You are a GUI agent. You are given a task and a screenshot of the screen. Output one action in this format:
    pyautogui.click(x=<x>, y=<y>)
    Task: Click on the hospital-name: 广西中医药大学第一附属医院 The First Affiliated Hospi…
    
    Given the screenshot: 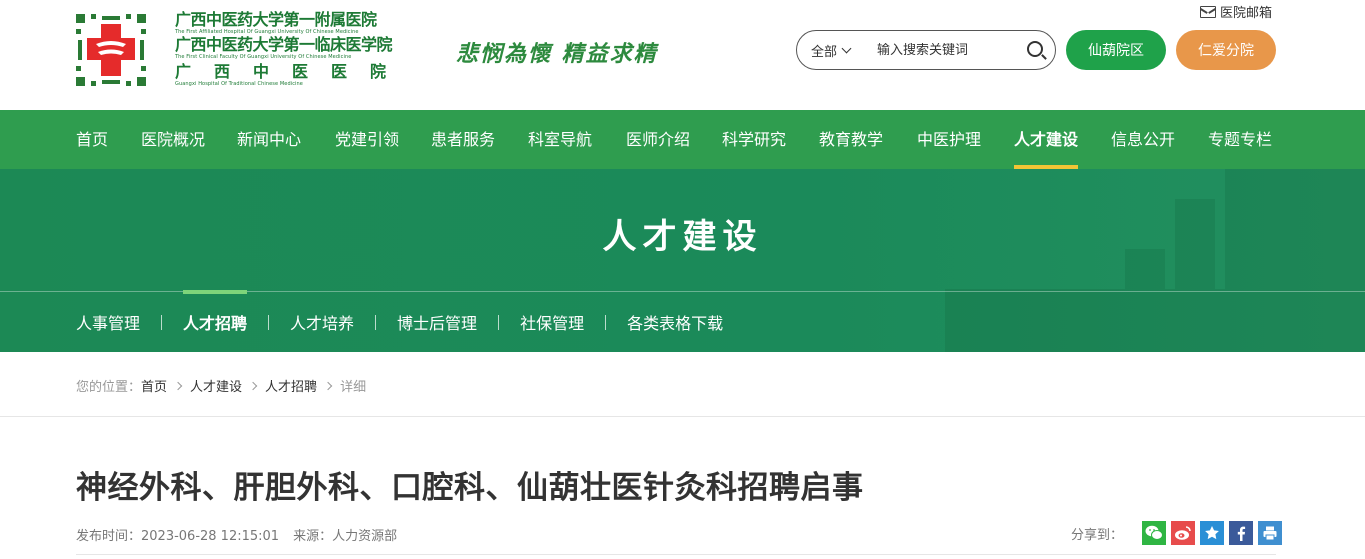 What is the action you would take?
    pyautogui.click(x=301, y=48)
    